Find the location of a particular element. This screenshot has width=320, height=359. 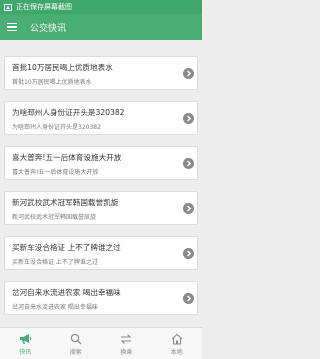

tab-news: 快讯 is located at coordinates (25, 343).